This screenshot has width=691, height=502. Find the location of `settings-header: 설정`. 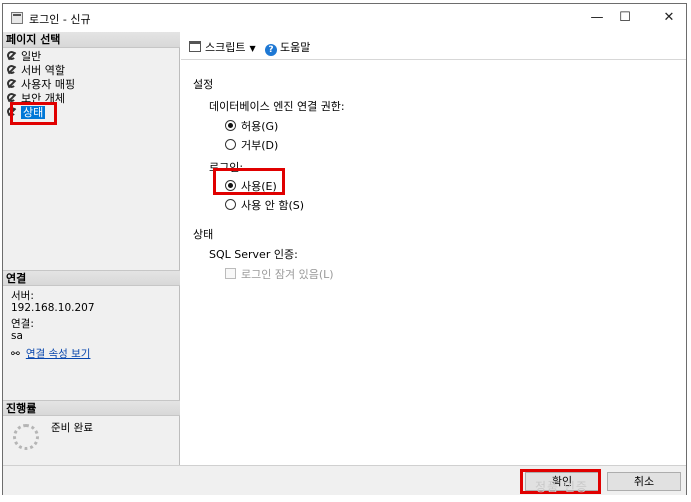

settings-header: 설정 is located at coordinates (203, 84).